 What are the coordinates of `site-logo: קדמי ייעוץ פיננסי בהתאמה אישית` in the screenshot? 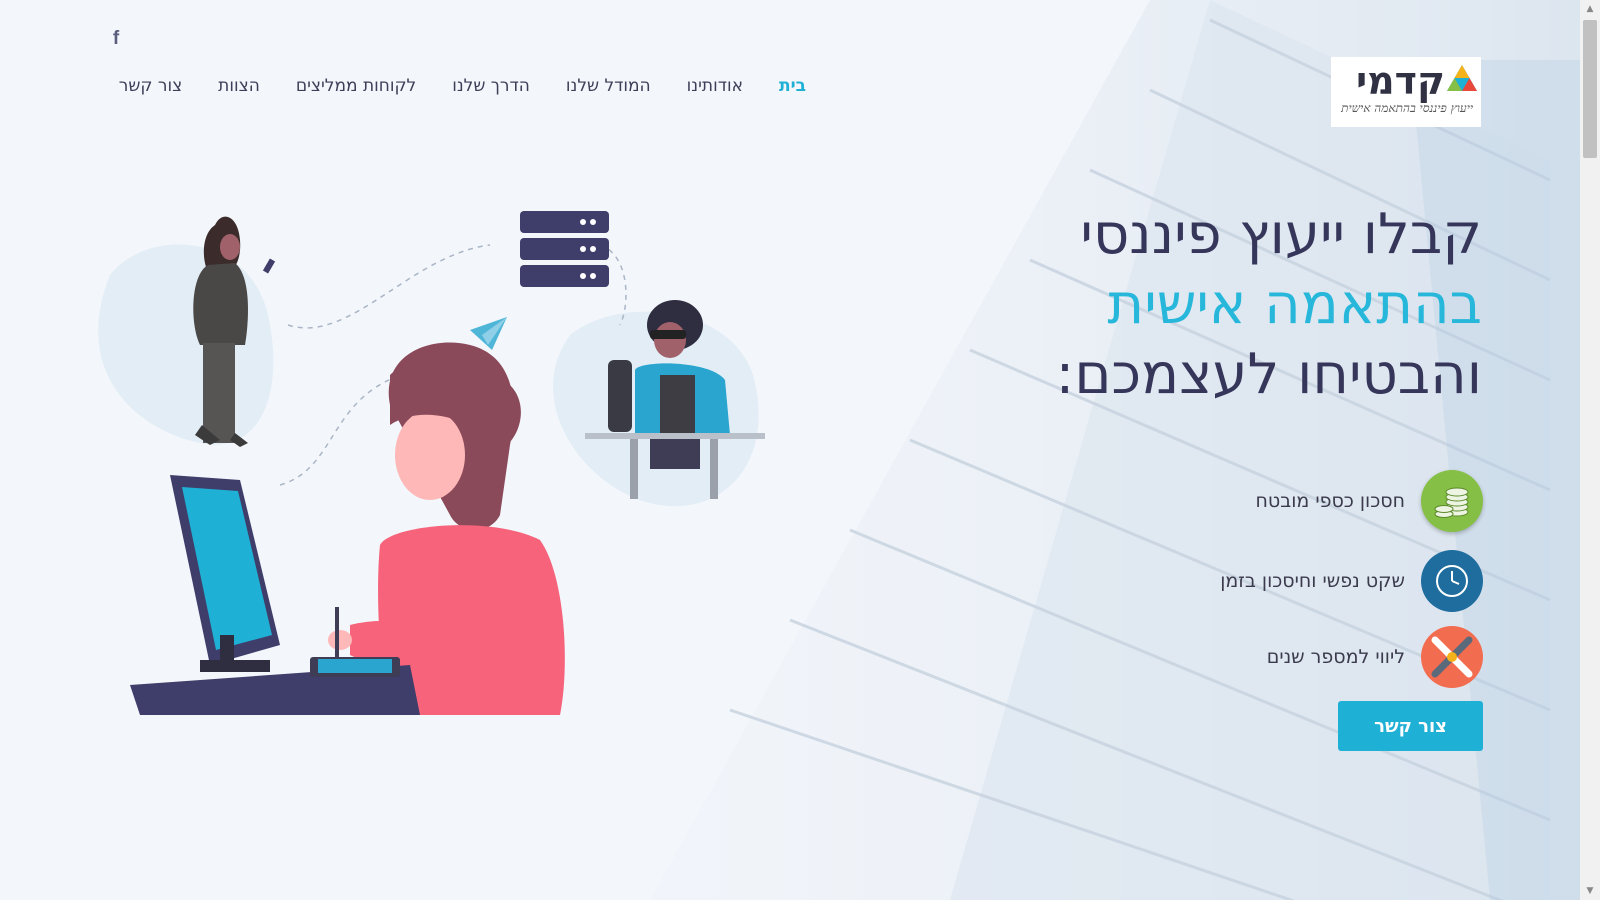 It's located at (1406, 92).